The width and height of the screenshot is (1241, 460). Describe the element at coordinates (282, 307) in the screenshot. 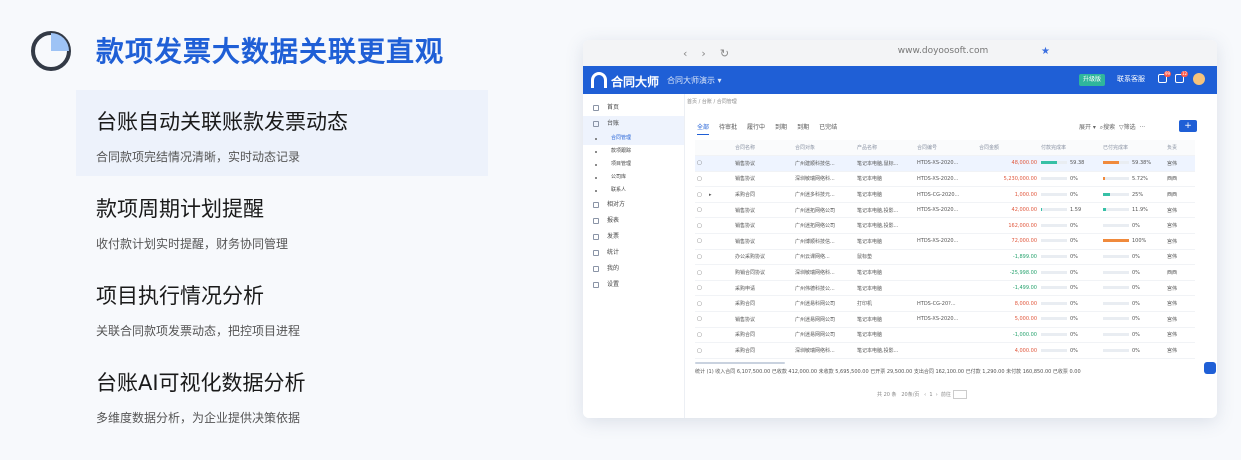

I see `feature-item: 项目执行情况分析 关联合同款项发票动态，把控项目进程` at that location.